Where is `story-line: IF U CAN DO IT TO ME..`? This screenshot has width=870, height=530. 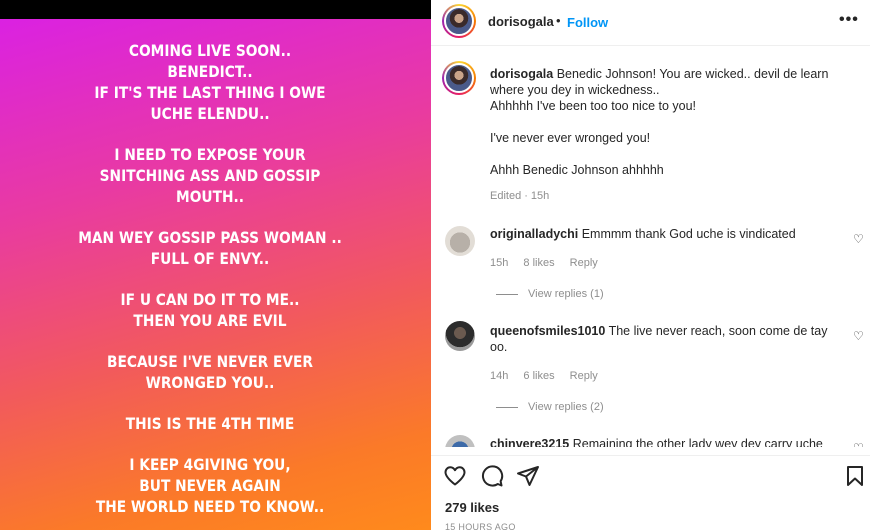 story-line: IF U CAN DO IT TO ME.. is located at coordinates (210, 299).